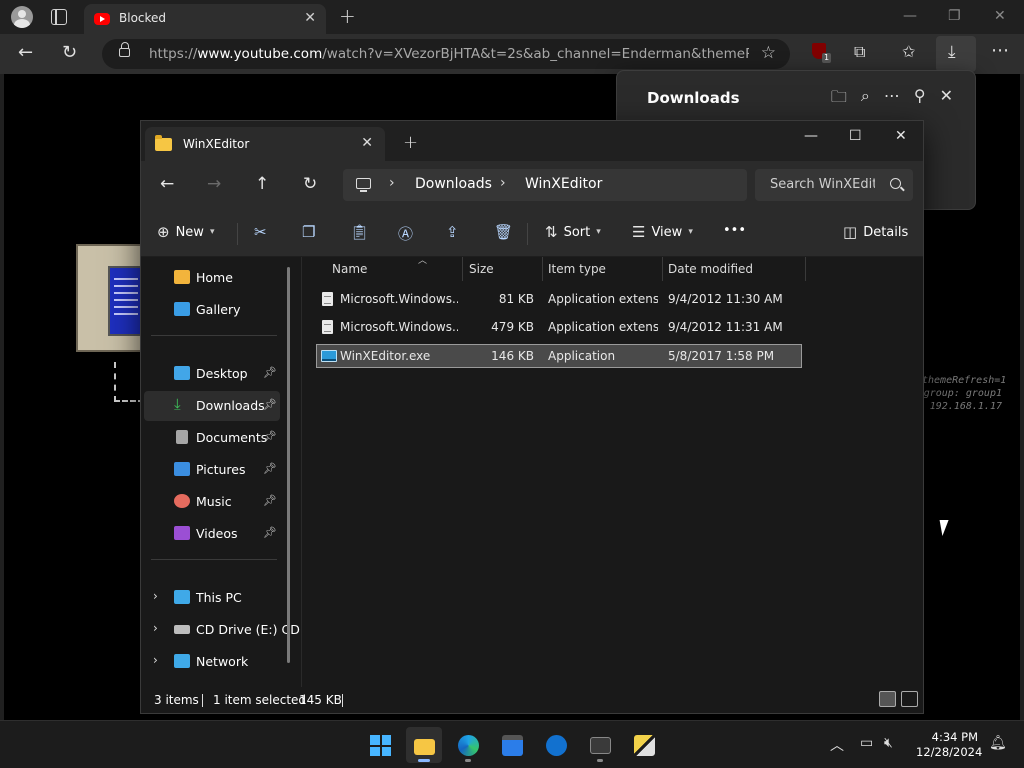 This screenshot has width=1024, height=768. Describe the element at coordinates (288, 465) in the screenshot. I see `navigation-scrollbar` at that location.